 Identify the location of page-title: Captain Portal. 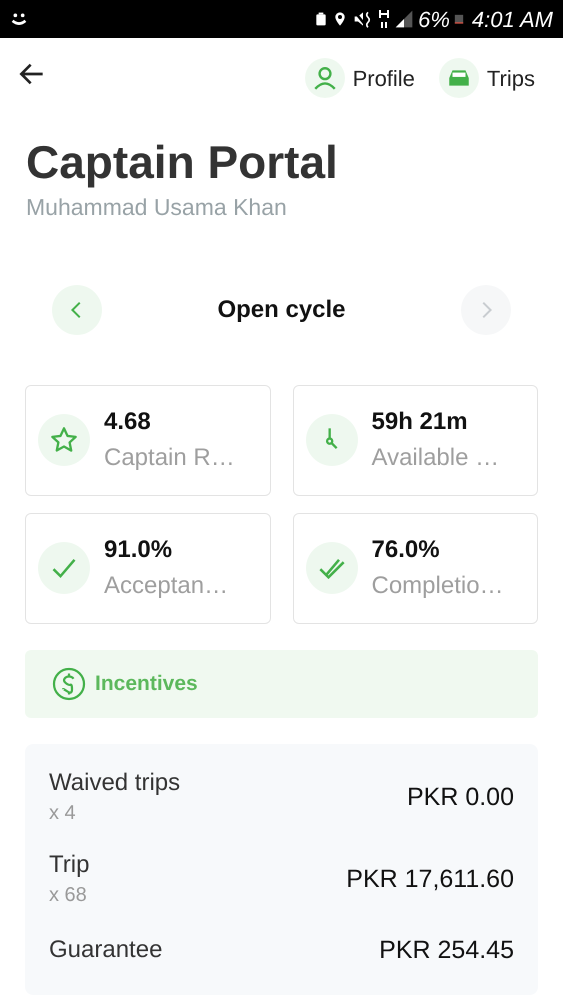
(182, 162).